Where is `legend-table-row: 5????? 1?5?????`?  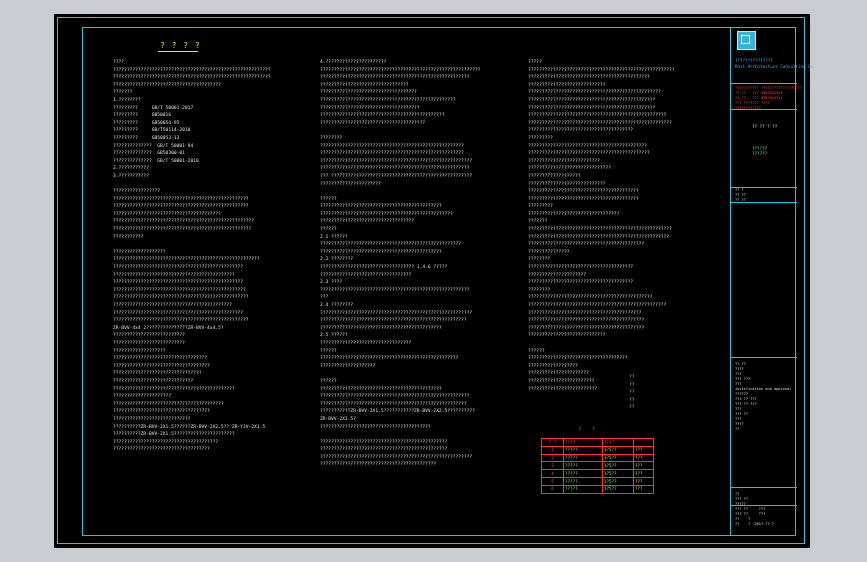
legend-table-row: 5????? 1?5????? is located at coordinates (597, 481).